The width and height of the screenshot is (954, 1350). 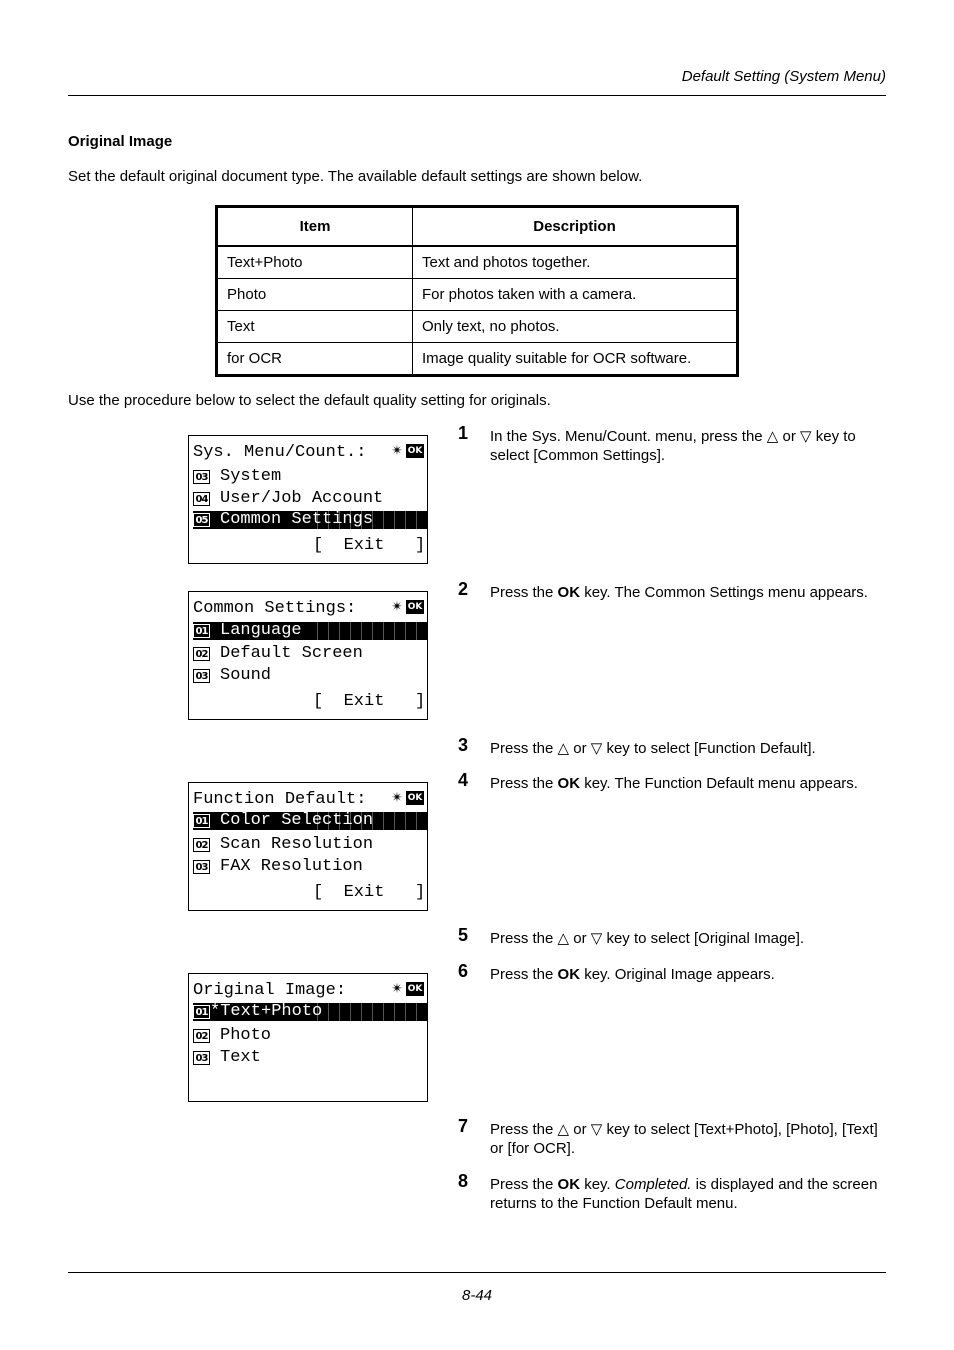 I want to click on item-cell: Photo, so click(x=314, y=294).